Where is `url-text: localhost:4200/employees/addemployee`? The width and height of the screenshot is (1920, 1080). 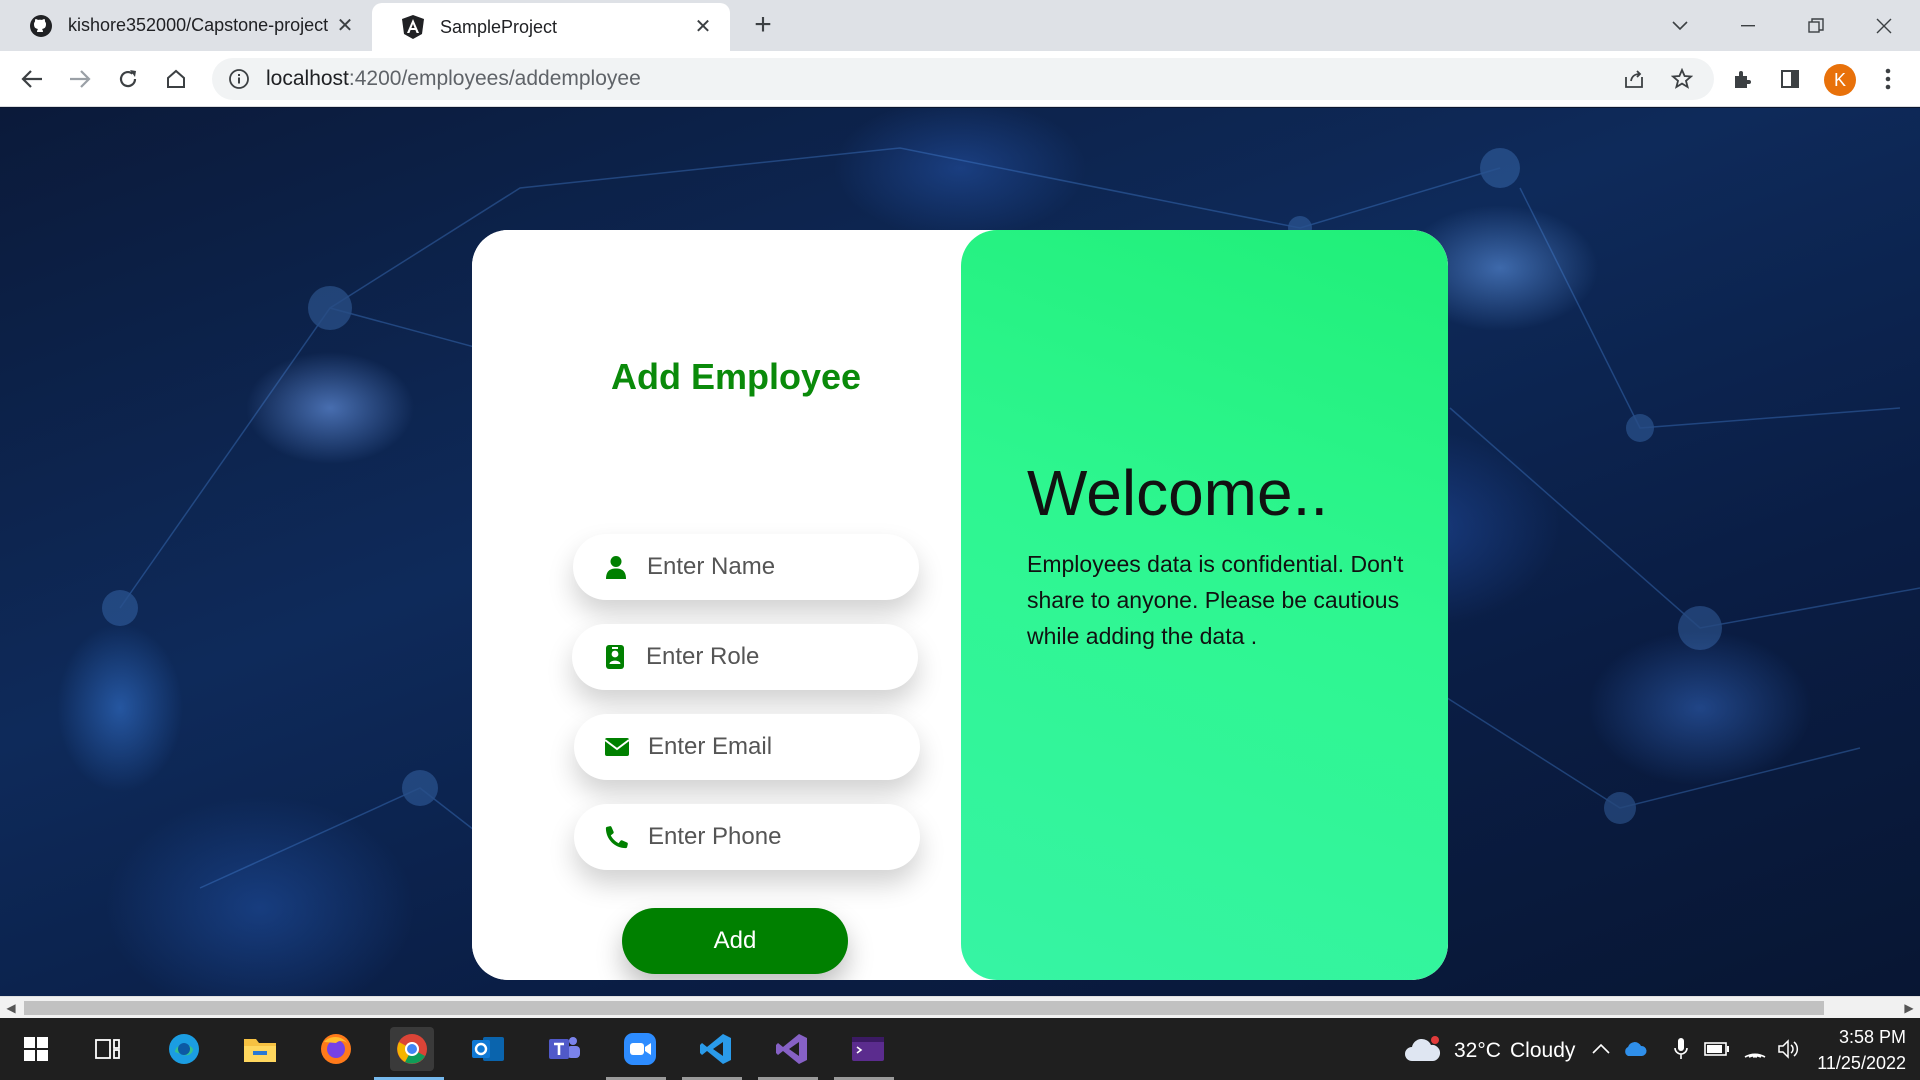
url-text: localhost:4200/employees/addemployee is located at coordinates (453, 79).